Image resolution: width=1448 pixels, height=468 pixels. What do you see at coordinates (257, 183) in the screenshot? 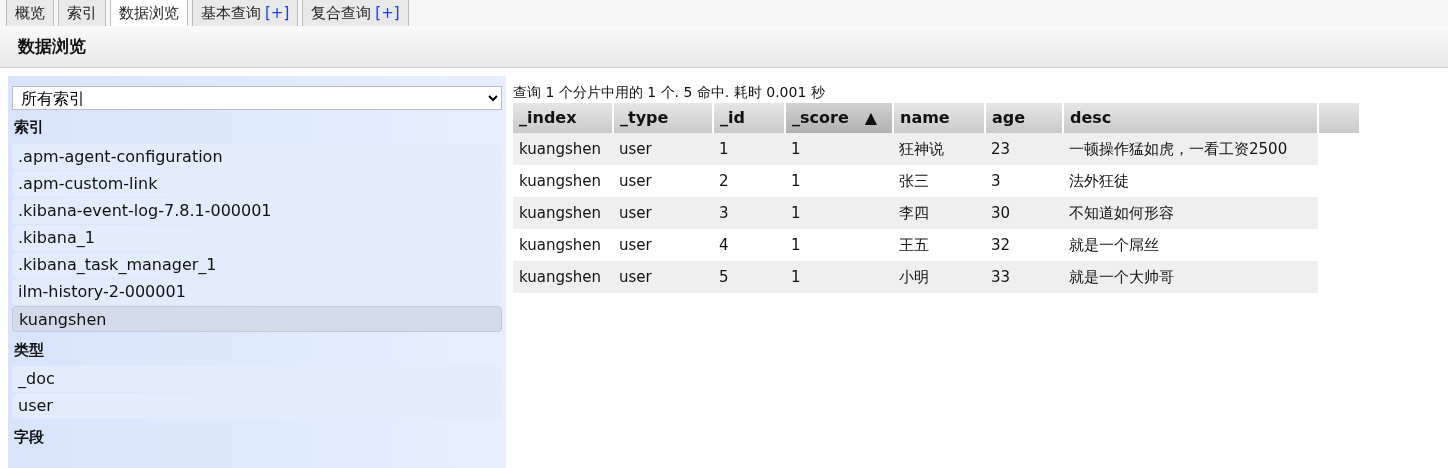
I see `sidebar-item: .apm-custom-link` at bounding box center [257, 183].